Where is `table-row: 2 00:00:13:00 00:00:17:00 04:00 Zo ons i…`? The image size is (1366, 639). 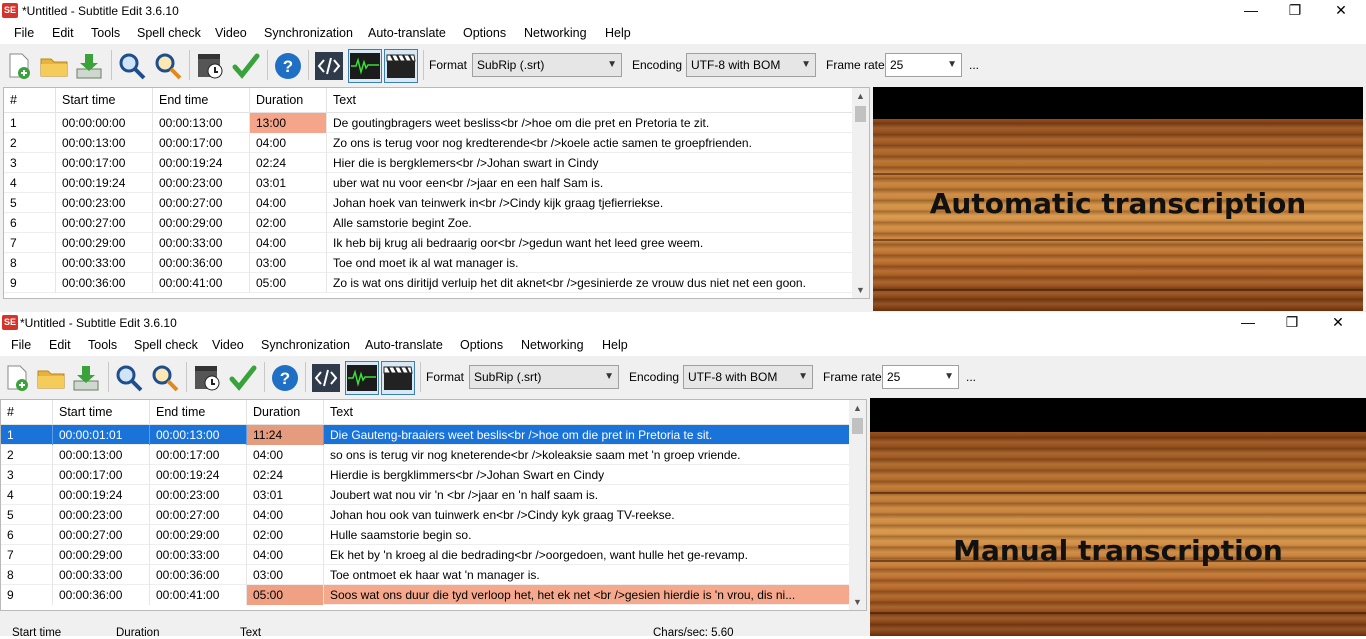
table-row: 2 00:00:13:00 00:00:17:00 04:00 Zo ons i… is located at coordinates (428, 143).